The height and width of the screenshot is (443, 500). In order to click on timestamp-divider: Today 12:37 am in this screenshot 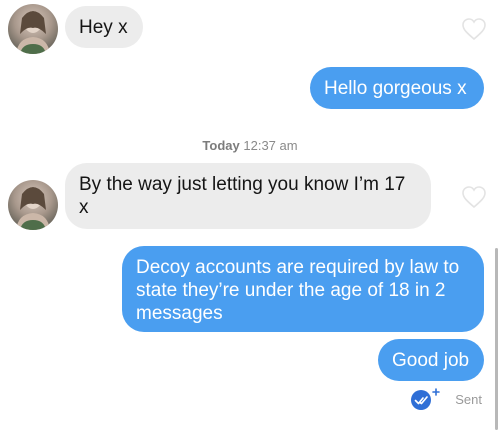, I will do `click(250, 145)`.